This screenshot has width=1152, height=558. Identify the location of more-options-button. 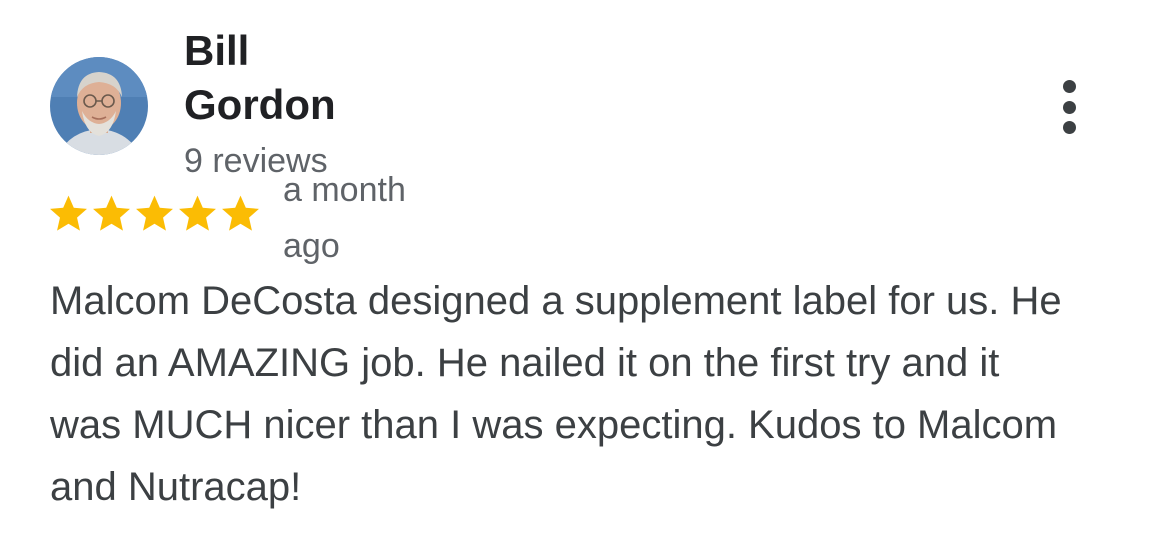
(1069, 107).